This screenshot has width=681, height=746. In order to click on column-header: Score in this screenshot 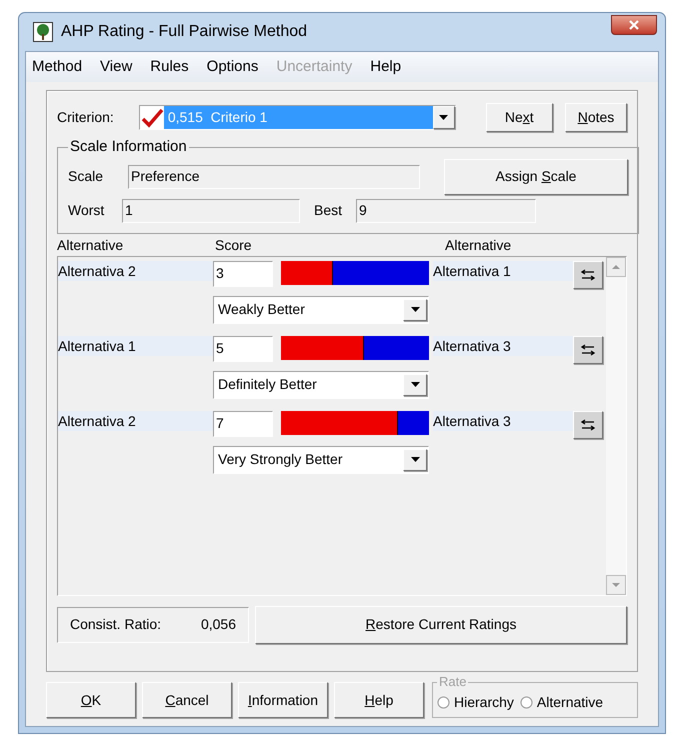, I will do `click(234, 245)`.